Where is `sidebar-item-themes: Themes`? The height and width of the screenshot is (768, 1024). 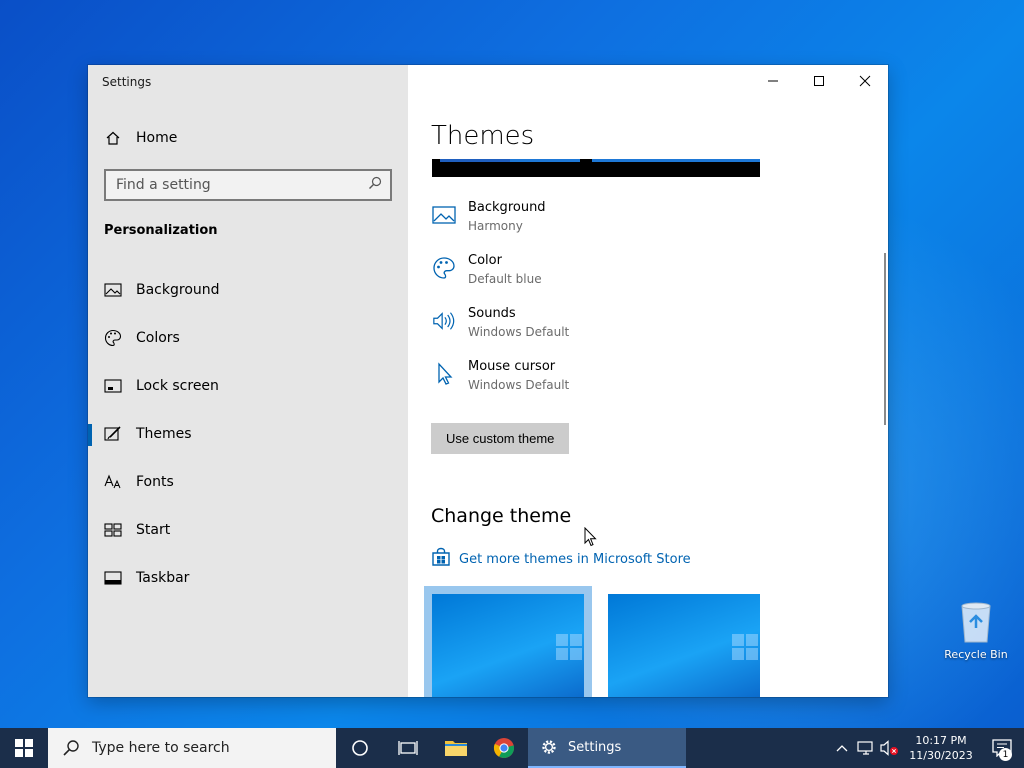 sidebar-item-themes: Themes is located at coordinates (248, 434).